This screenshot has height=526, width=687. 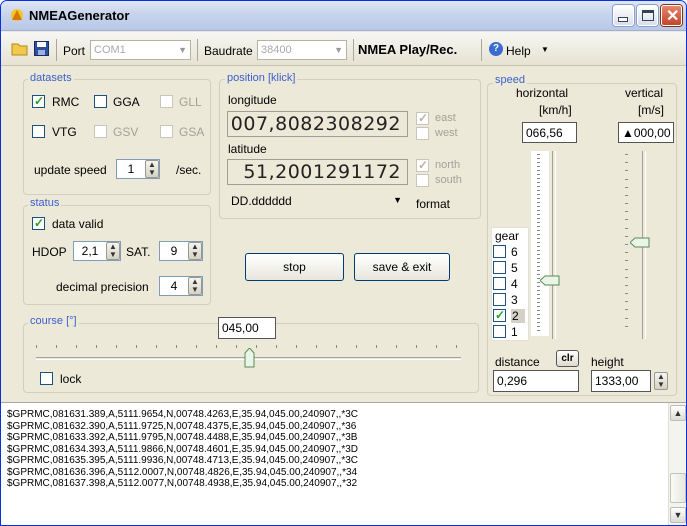 What do you see at coordinates (402, 267) in the screenshot?
I see `save-exit-button: save & exit` at bounding box center [402, 267].